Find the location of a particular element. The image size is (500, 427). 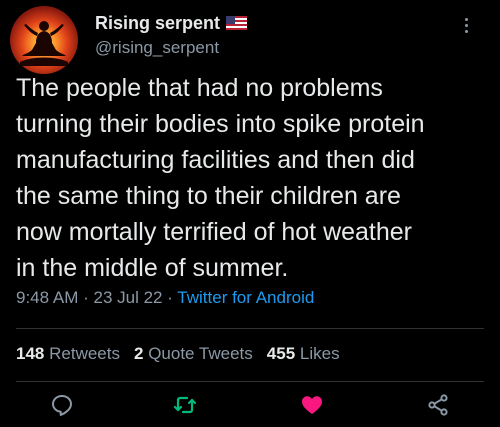

avatar is located at coordinates (44, 40).